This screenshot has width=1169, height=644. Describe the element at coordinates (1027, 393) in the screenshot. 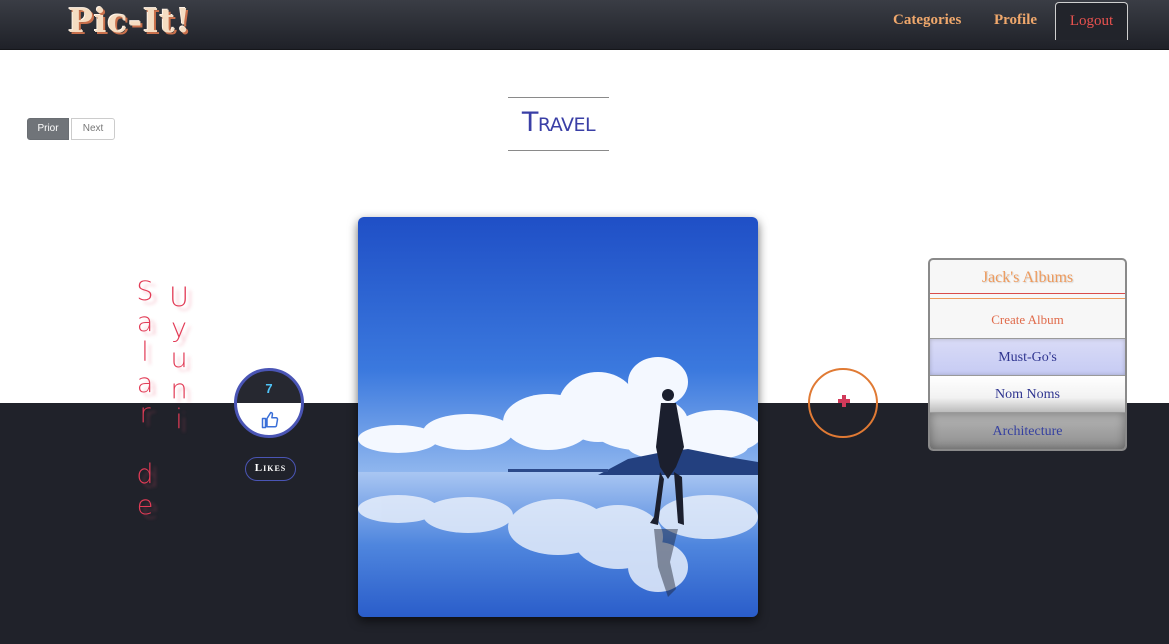

I see `album-item-nom-noms: Nom Noms` at that location.